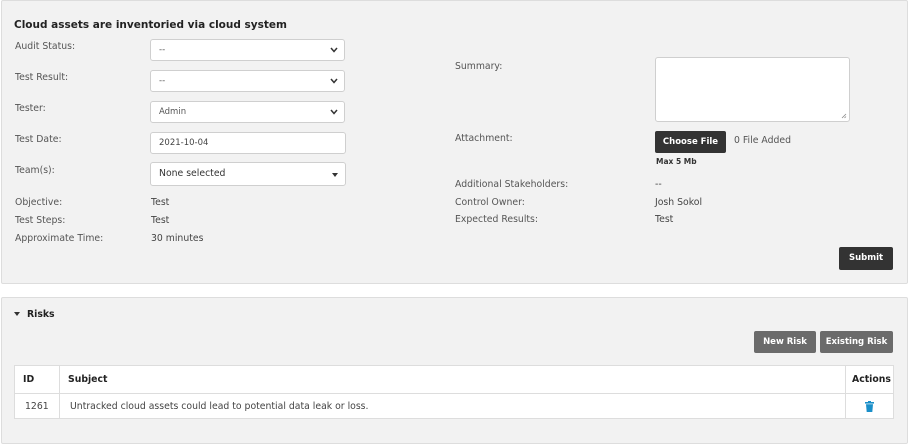 The width and height of the screenshot is (910, 447). What do you see at coordinates (679, 202) in the screenshot?
I see `control-owner-value: Josh Sokol` at bounding box center [679, 202].